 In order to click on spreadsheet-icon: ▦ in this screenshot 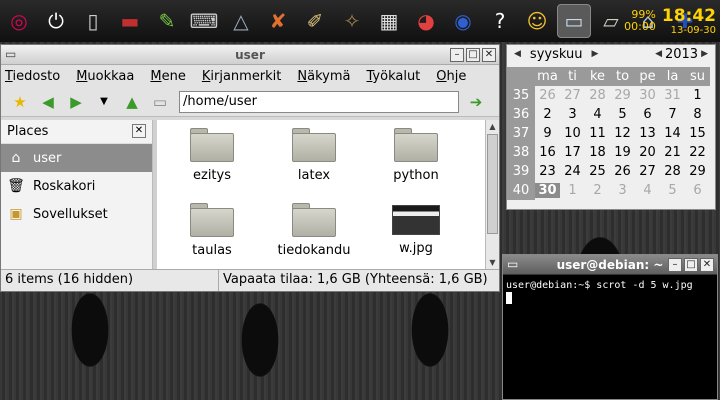, I will do `click(389, 21)`.